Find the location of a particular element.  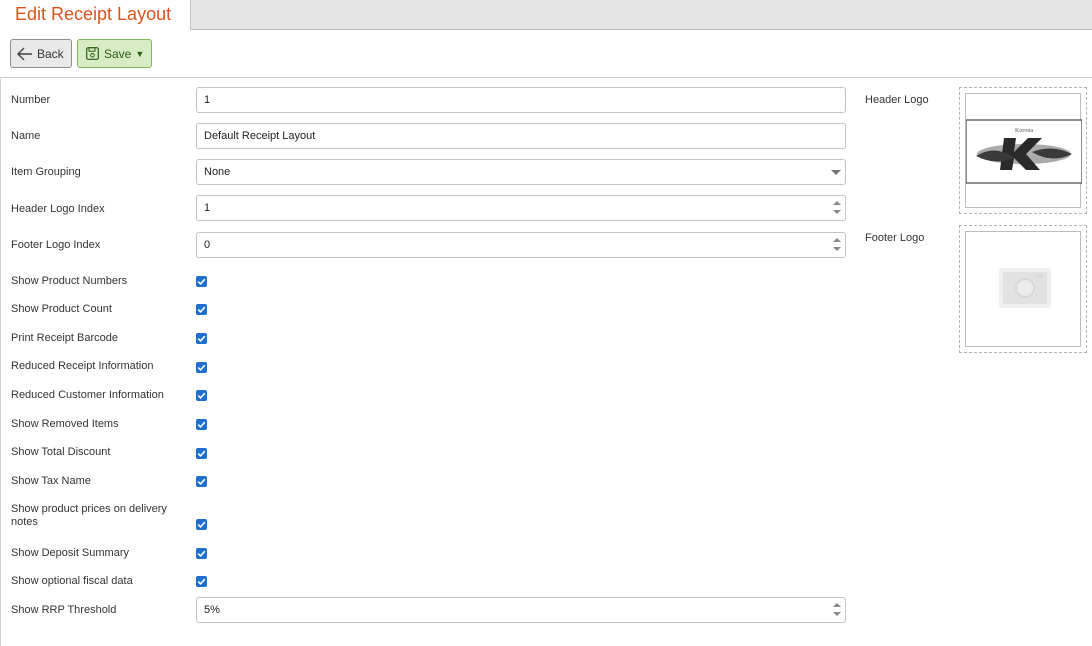

show-product-count-checkbox is located at coordinates (201, 309).